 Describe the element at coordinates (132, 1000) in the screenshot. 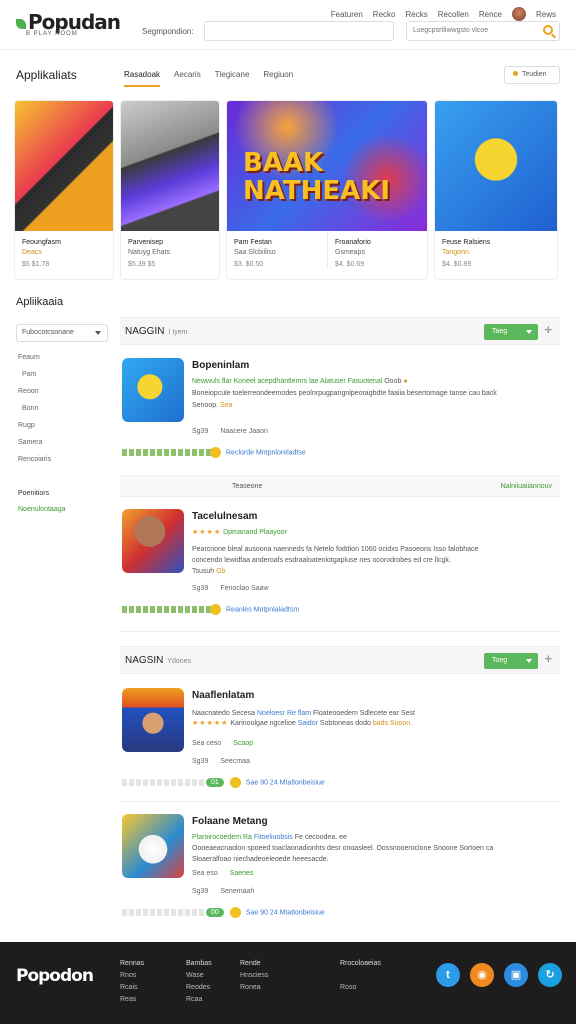

I see `footer-link: Reas` at that location.